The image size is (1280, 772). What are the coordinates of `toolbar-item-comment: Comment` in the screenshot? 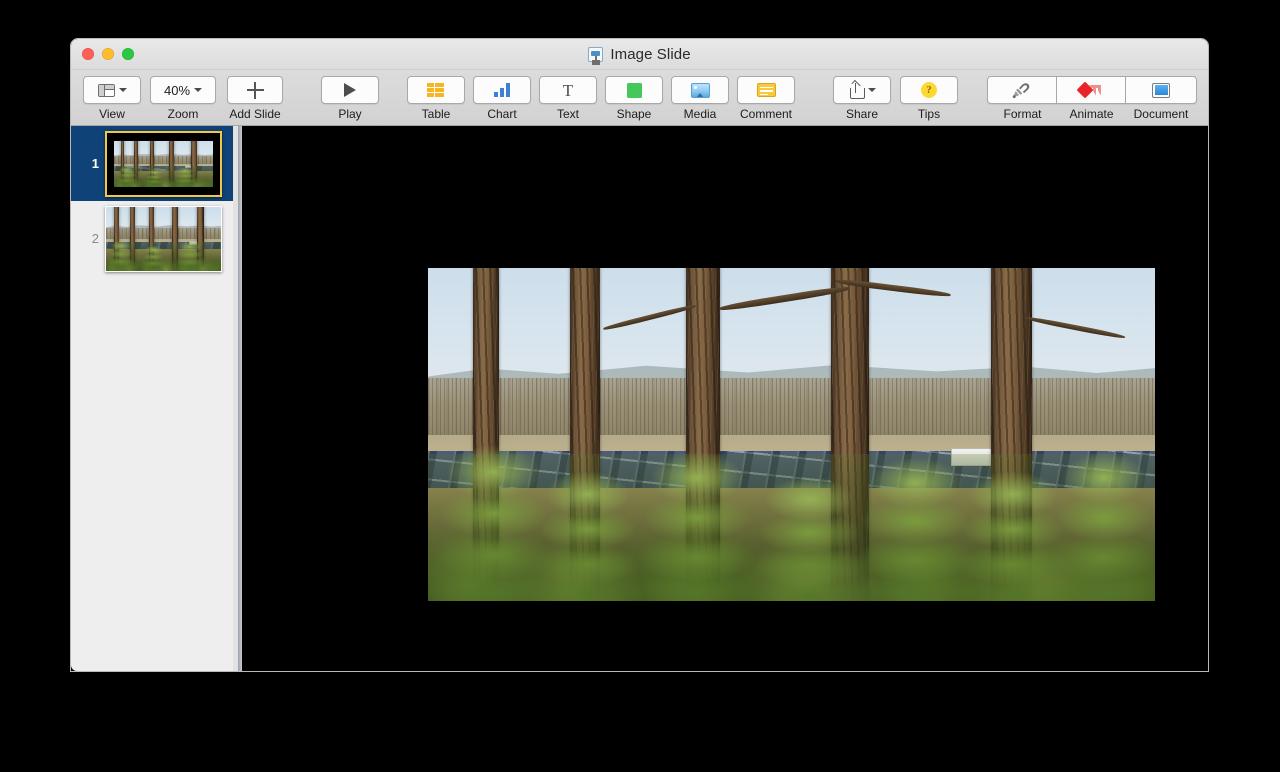 It's located at (766, 98).